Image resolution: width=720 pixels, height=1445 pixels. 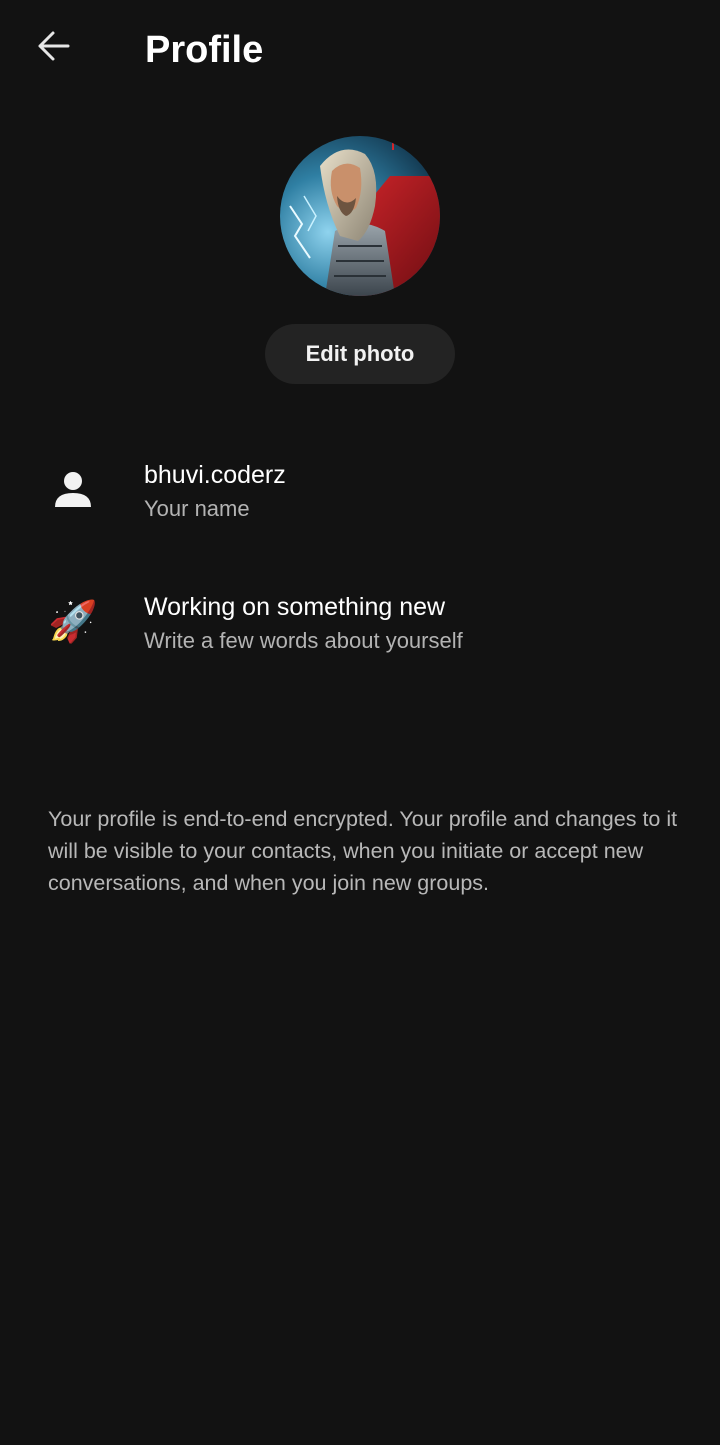 What do you see at coordinates (295, 607) in the screenshot?
I see `profile-about: Working on something new` at bounding box center [295, 607].